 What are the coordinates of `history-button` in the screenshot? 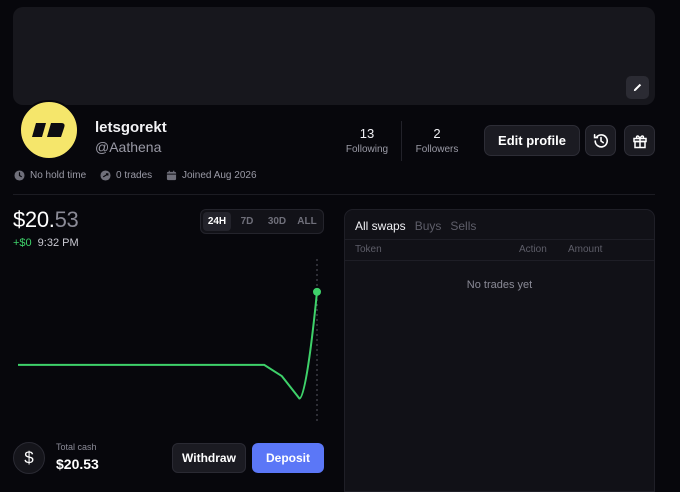 It's located at (600, 140).